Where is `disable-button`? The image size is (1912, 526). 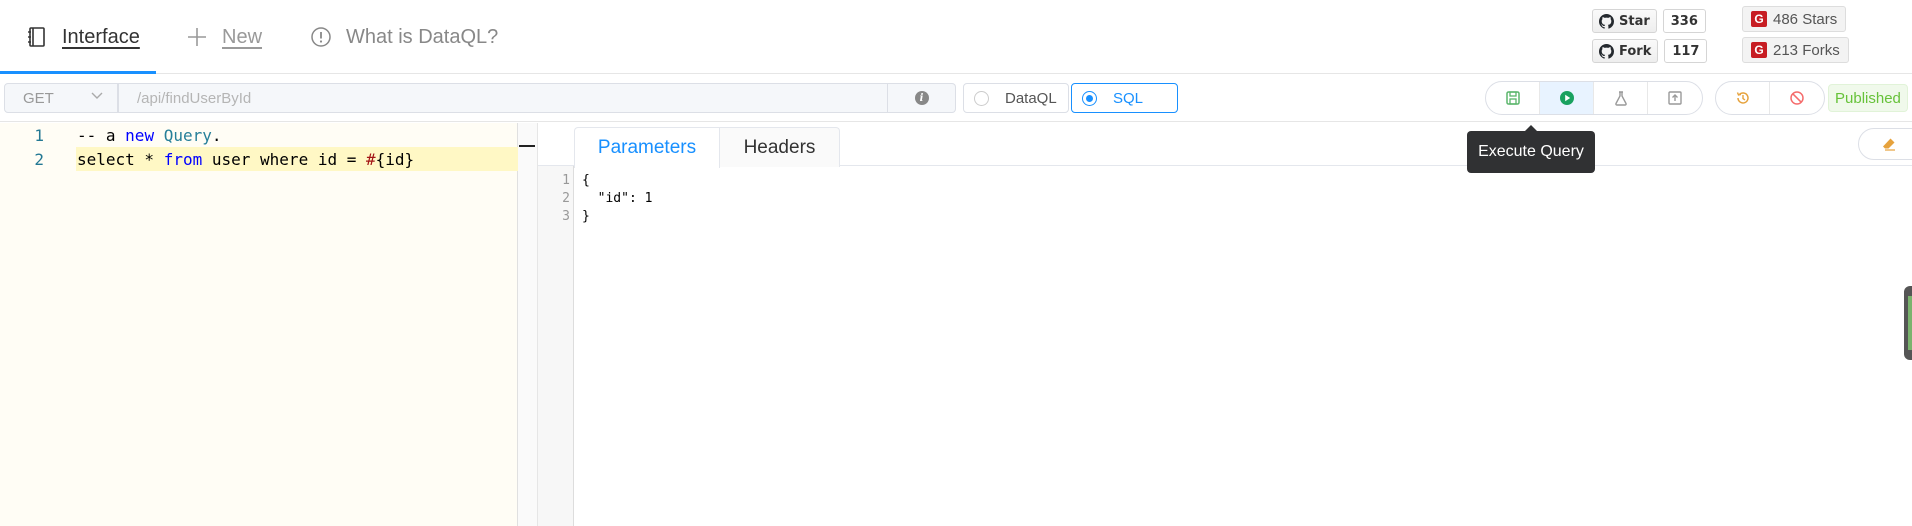
disable-button is located at coordinates (1797, 98).